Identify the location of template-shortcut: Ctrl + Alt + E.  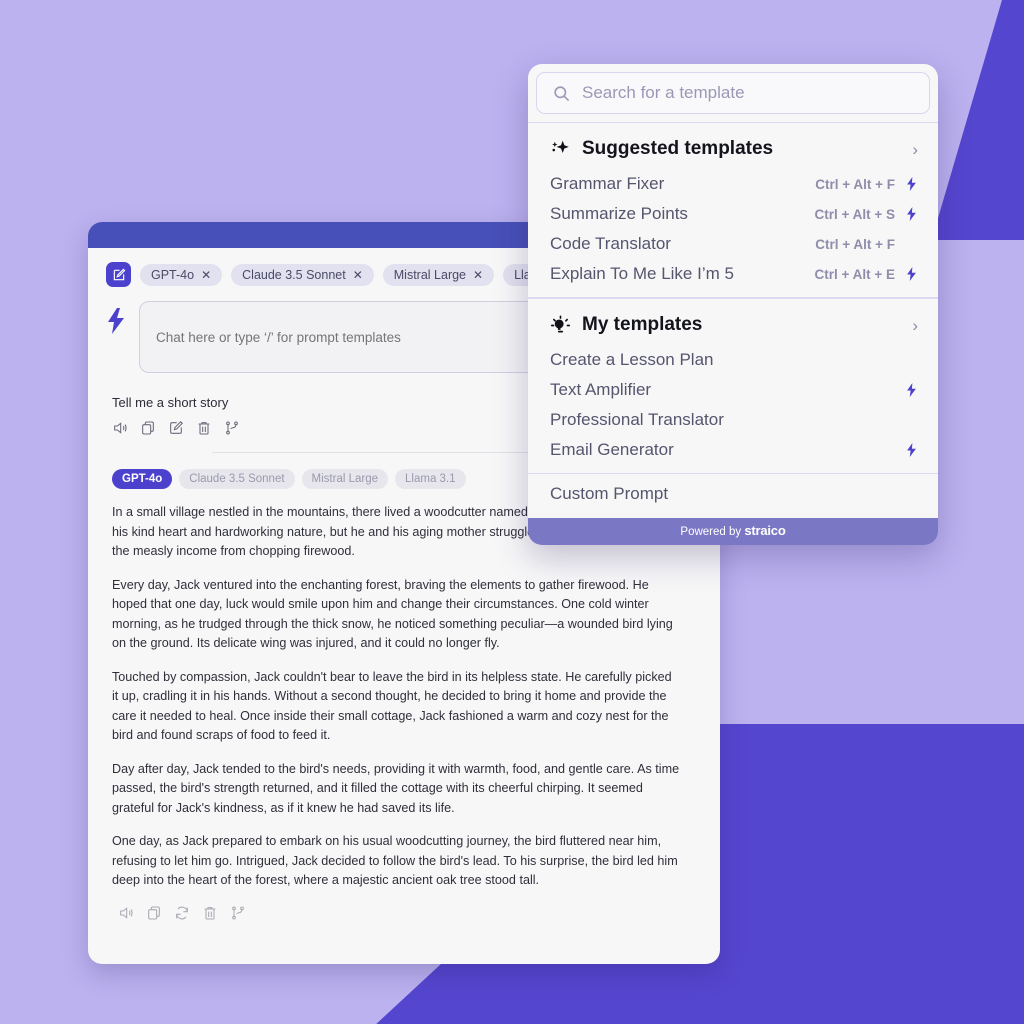
(854, 274).